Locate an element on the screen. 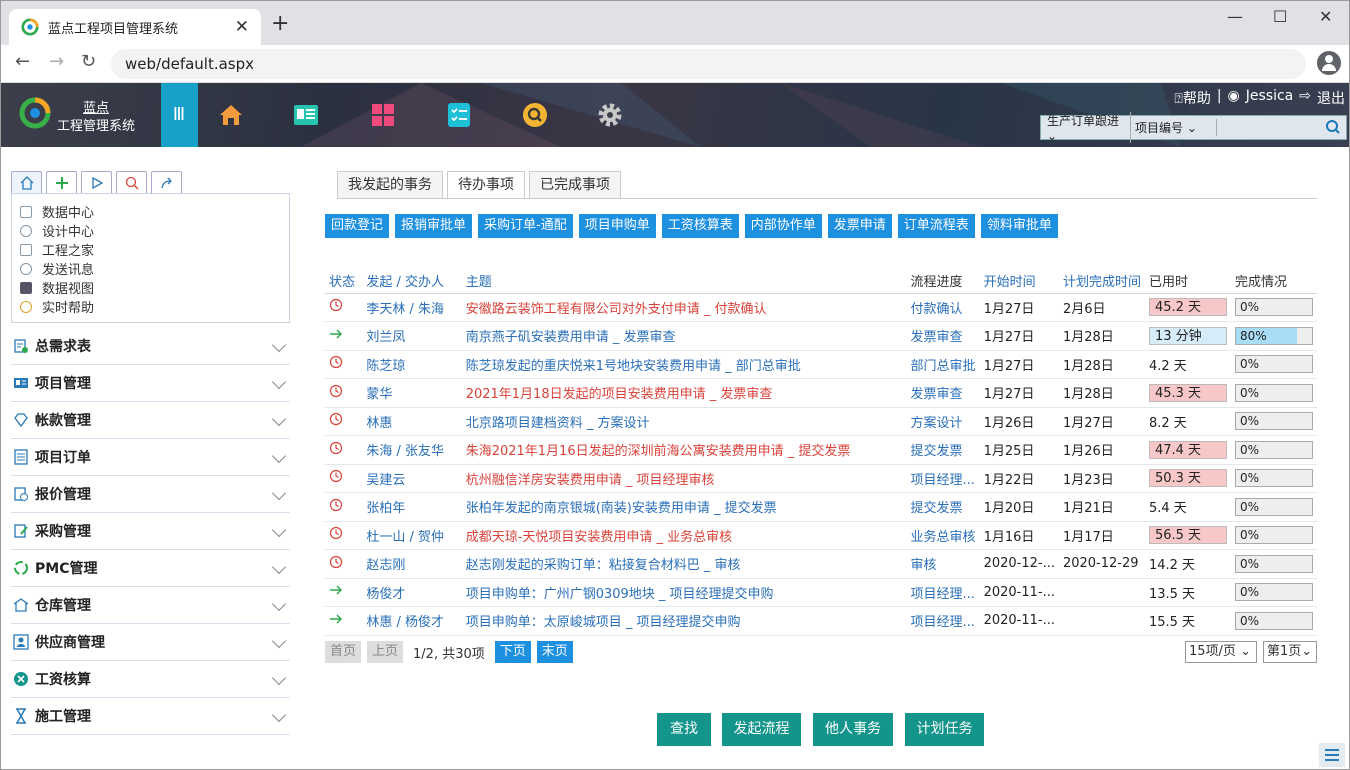 The image size is (1350, 770). menu-toggle-button: Ⅲ is located at coordinates (179, 115).